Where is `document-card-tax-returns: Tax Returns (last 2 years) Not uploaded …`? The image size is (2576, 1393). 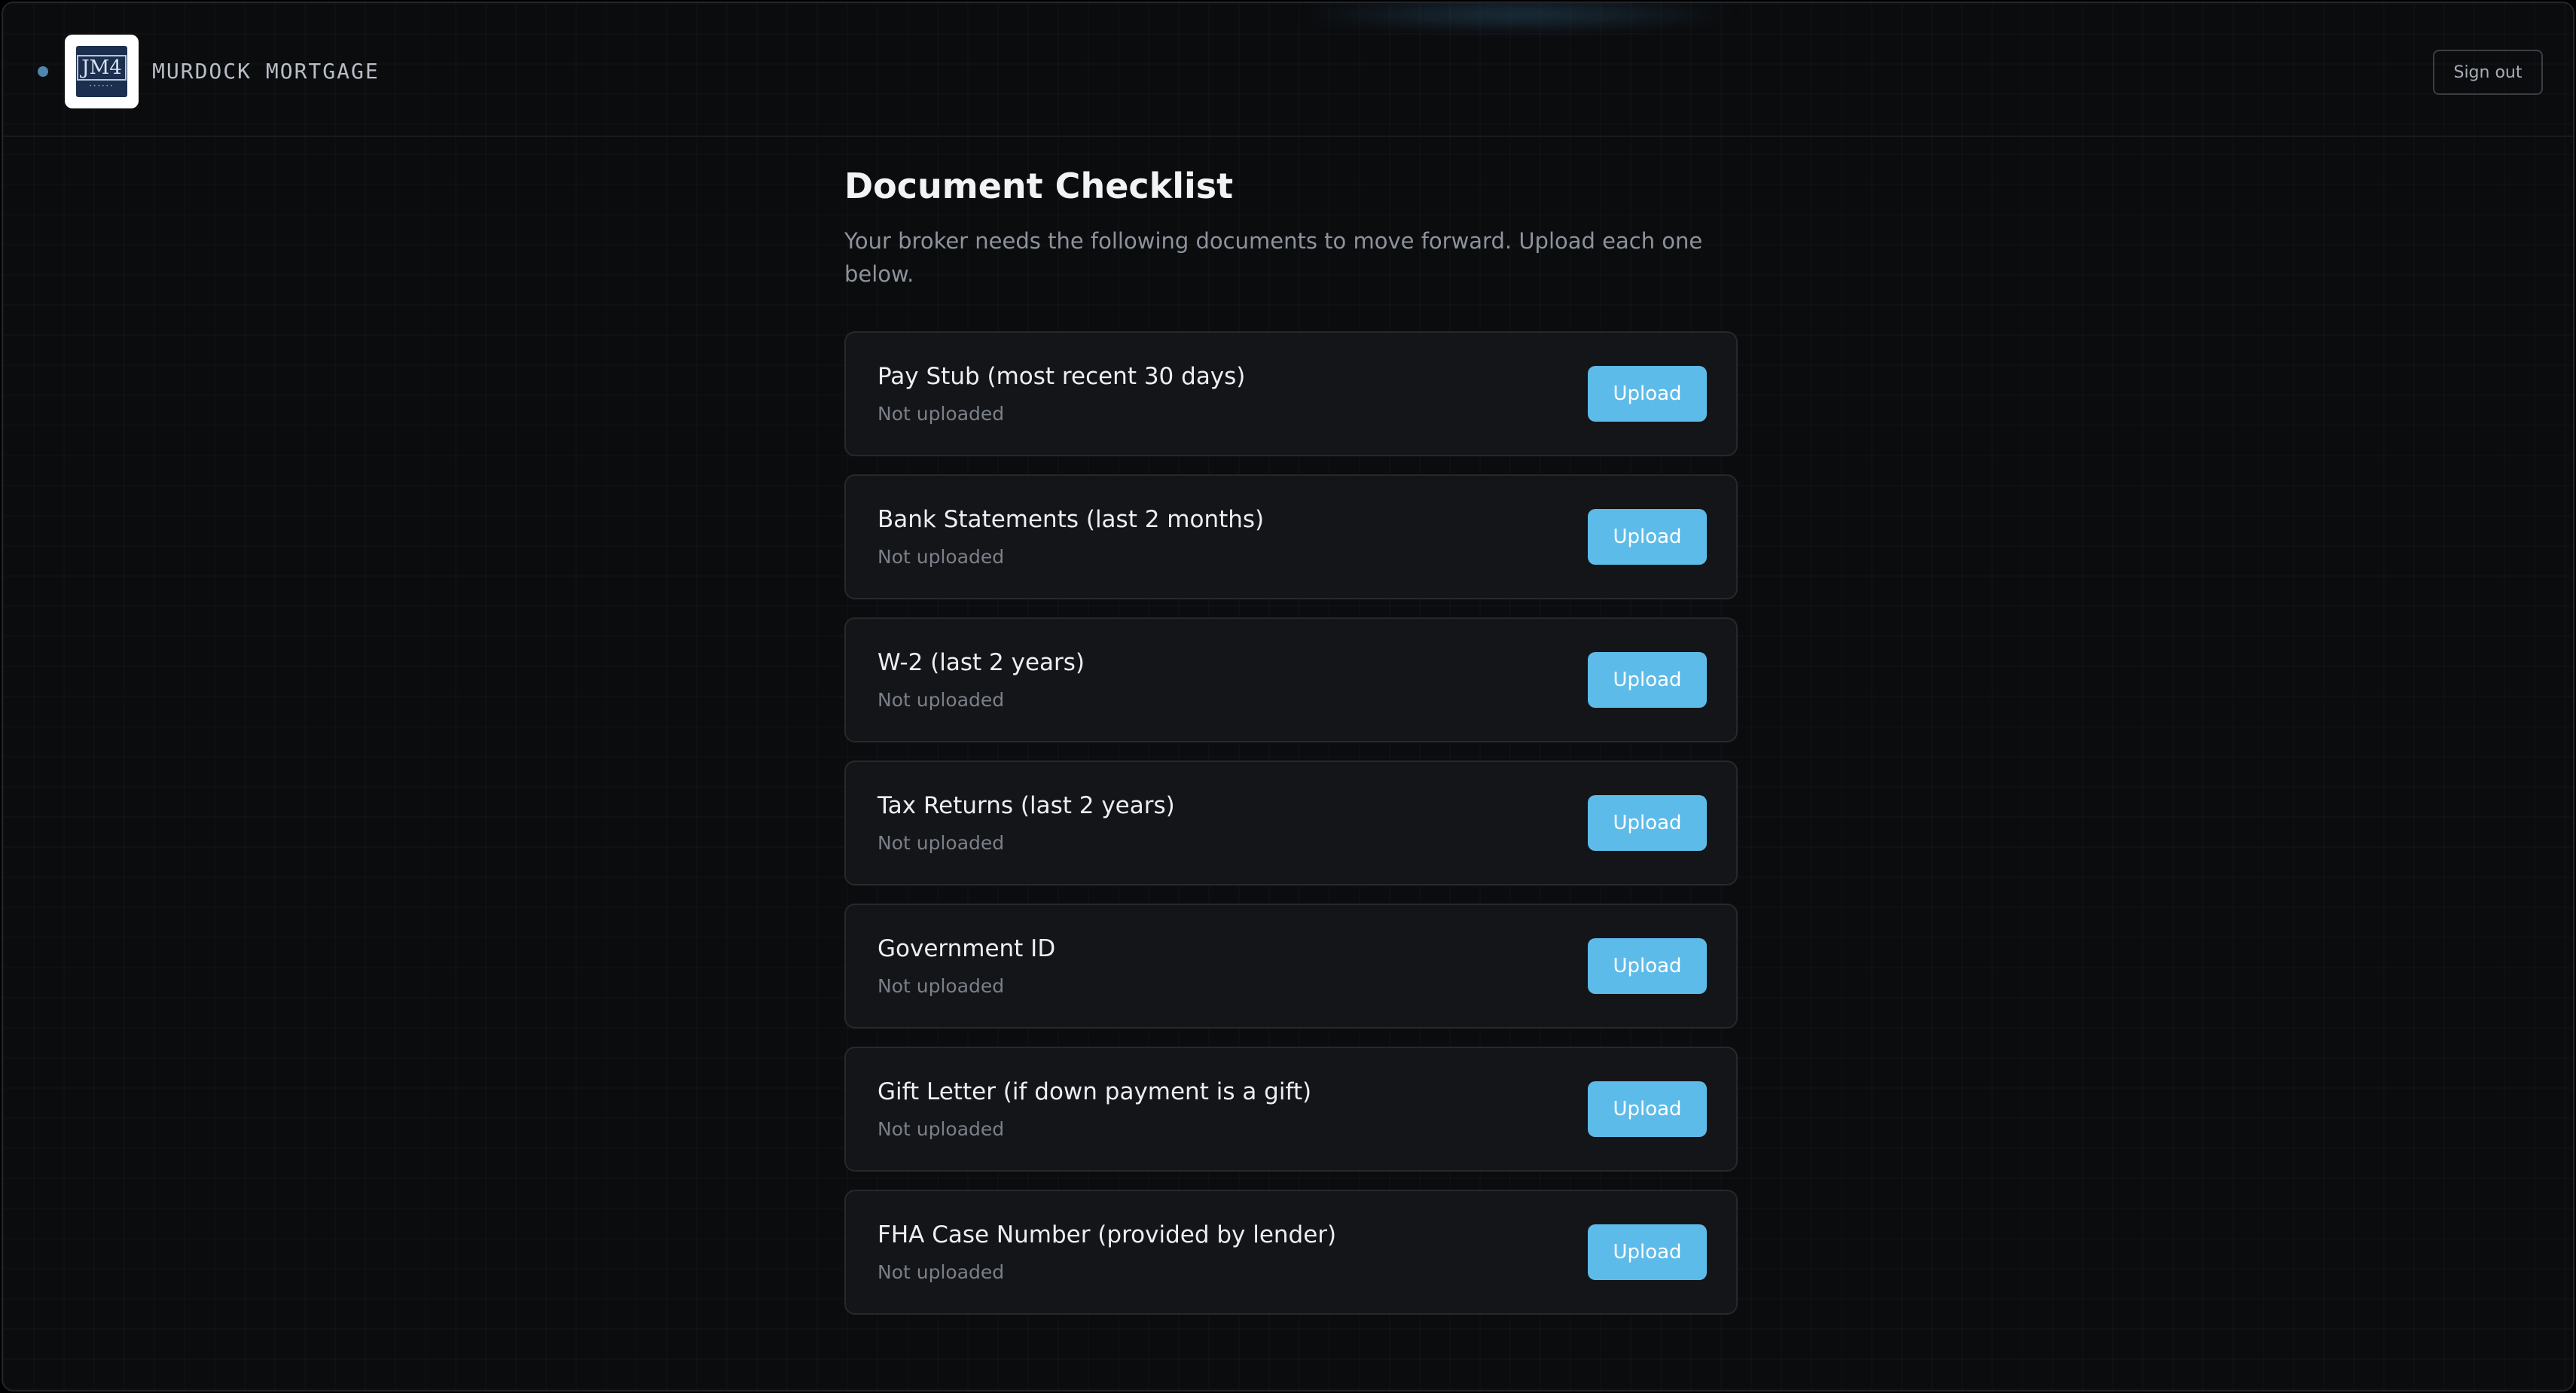
document-card-tax-returns: Tax Returns (last 2 years) Not uploaded … is located at coordinates (1291, 823).